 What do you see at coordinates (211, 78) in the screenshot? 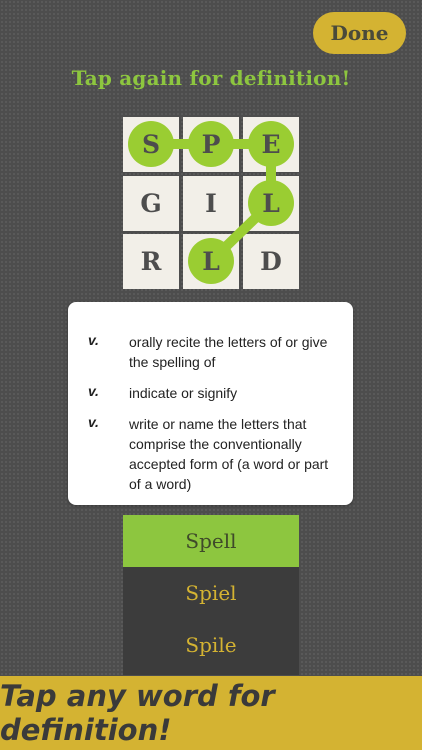
I see `instruction-text: Tap again for definition!` at bounding box center [211, 78].